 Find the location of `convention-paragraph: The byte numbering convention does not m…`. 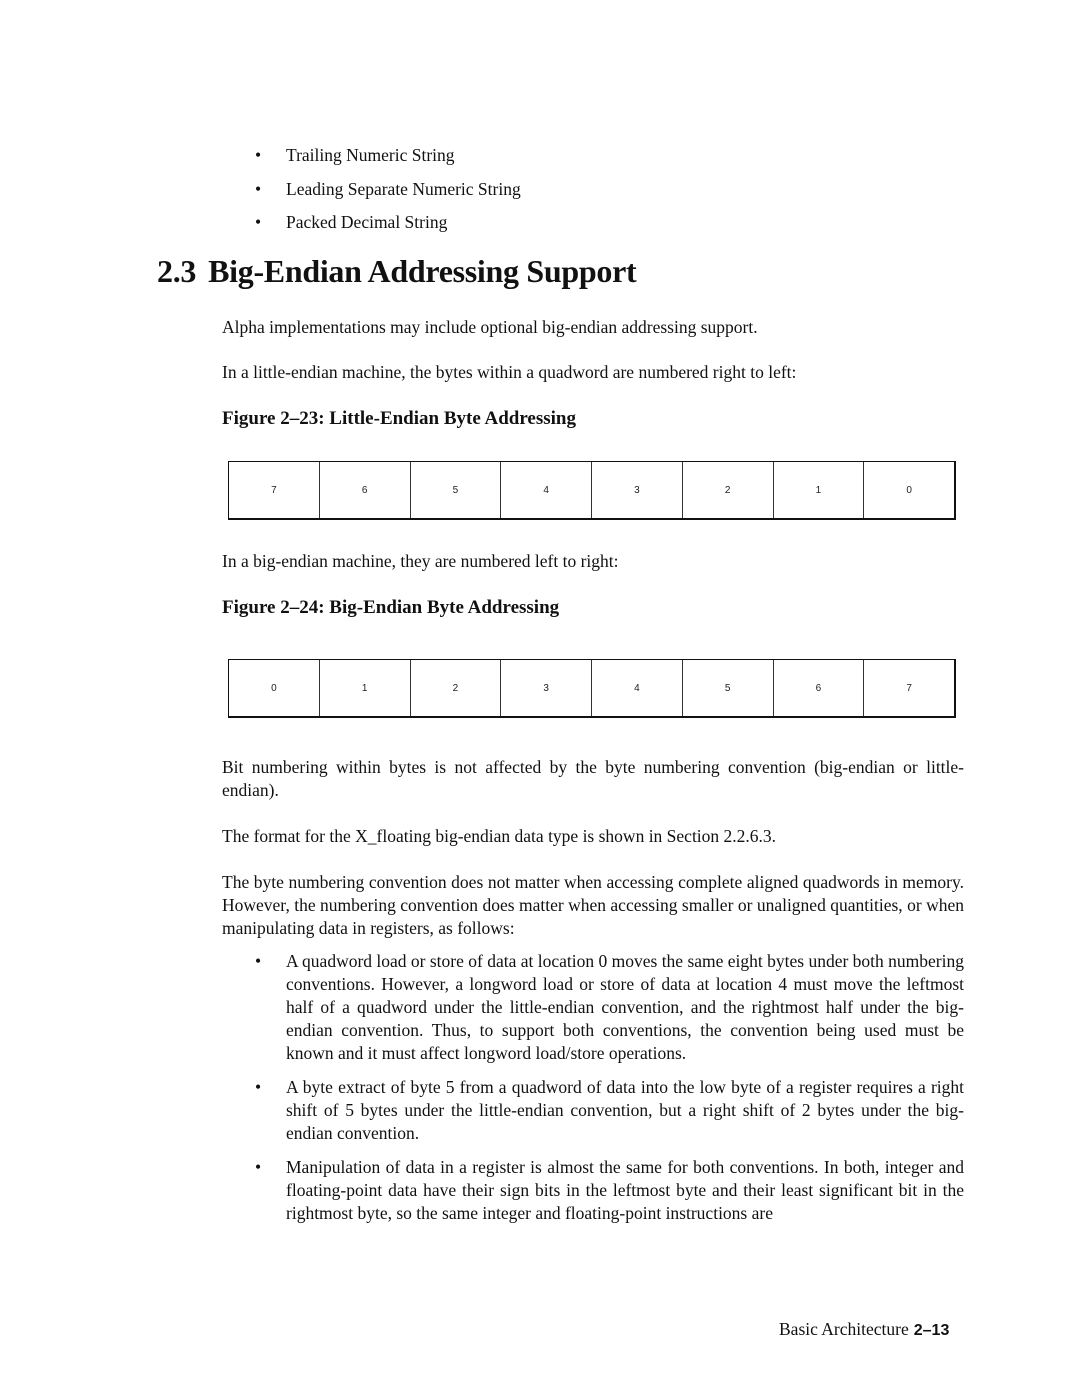

convention-paragraph: The byte numbering convention does not m… is located at coordinates (593, 905).